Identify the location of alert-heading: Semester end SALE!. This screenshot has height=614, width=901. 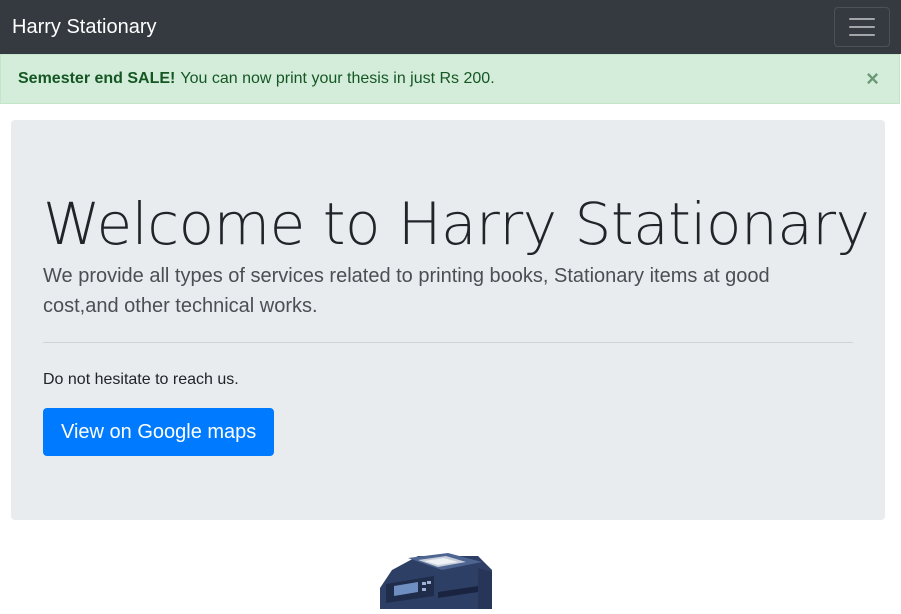
(97, 78).